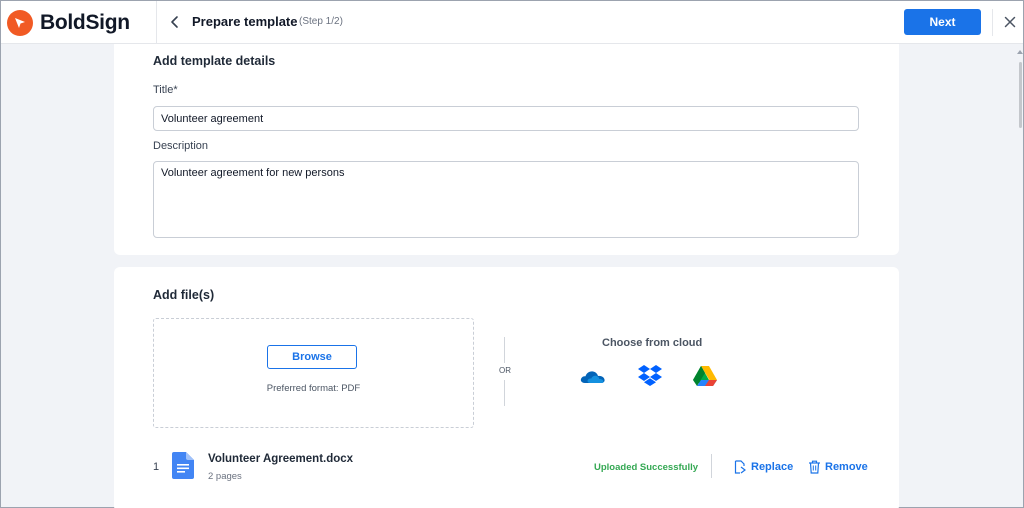 This screenshot has height=508, width=1024. Describe the element at coordinates (1020, 275) in the screenshot. I see `page-scrollbar` at that location.